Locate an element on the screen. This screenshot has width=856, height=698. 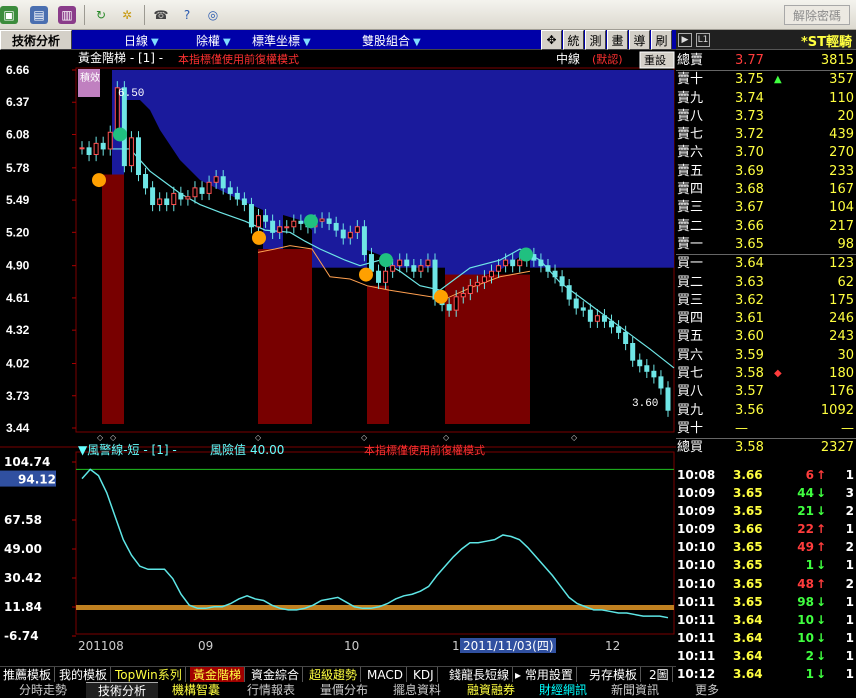
ask-row: 賣七 3.72 439 is located at coordinates (766, 135).